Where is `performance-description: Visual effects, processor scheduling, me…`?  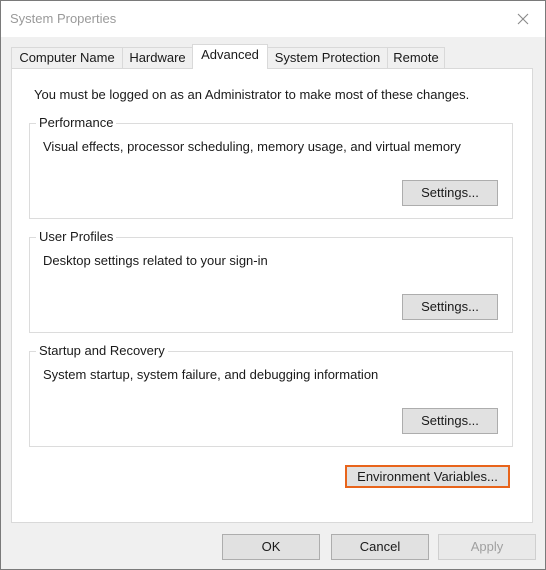 performance-description: Visual effects, processor scheduling, me… is located at coordinates (252, 146).